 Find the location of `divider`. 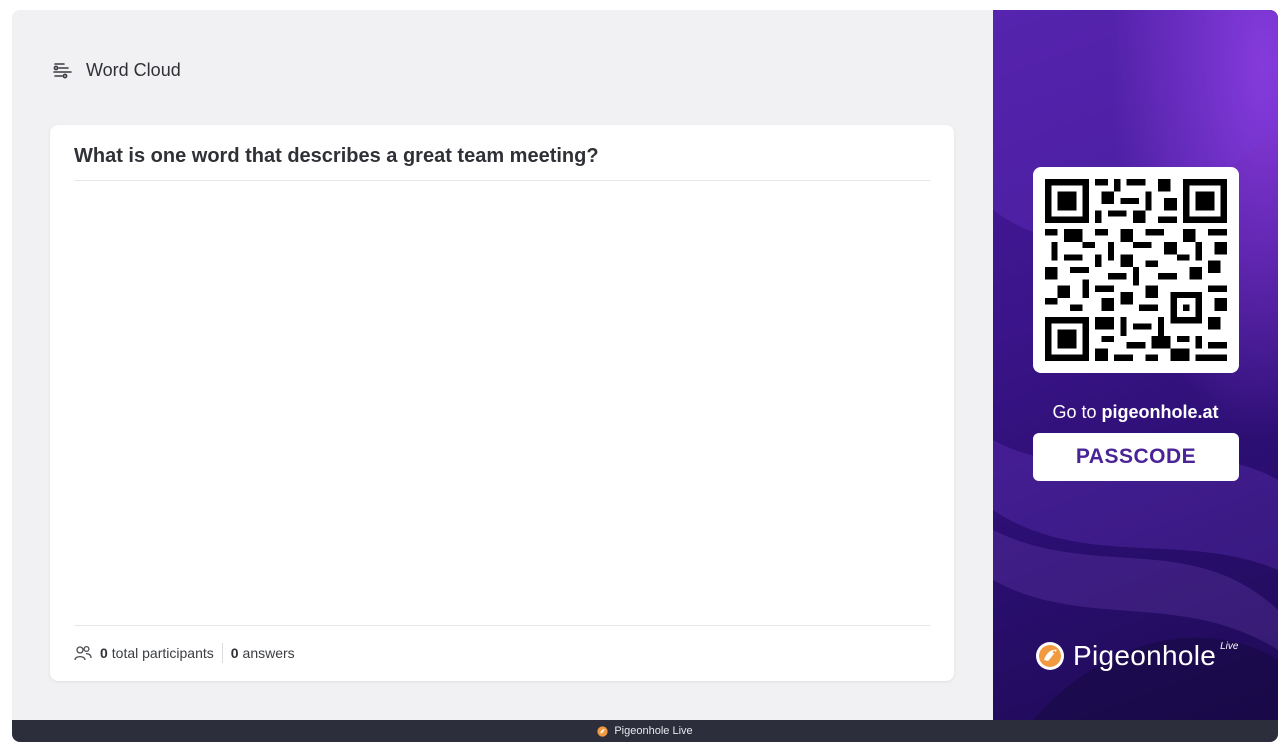

divider is located at coordinates (502, 625).